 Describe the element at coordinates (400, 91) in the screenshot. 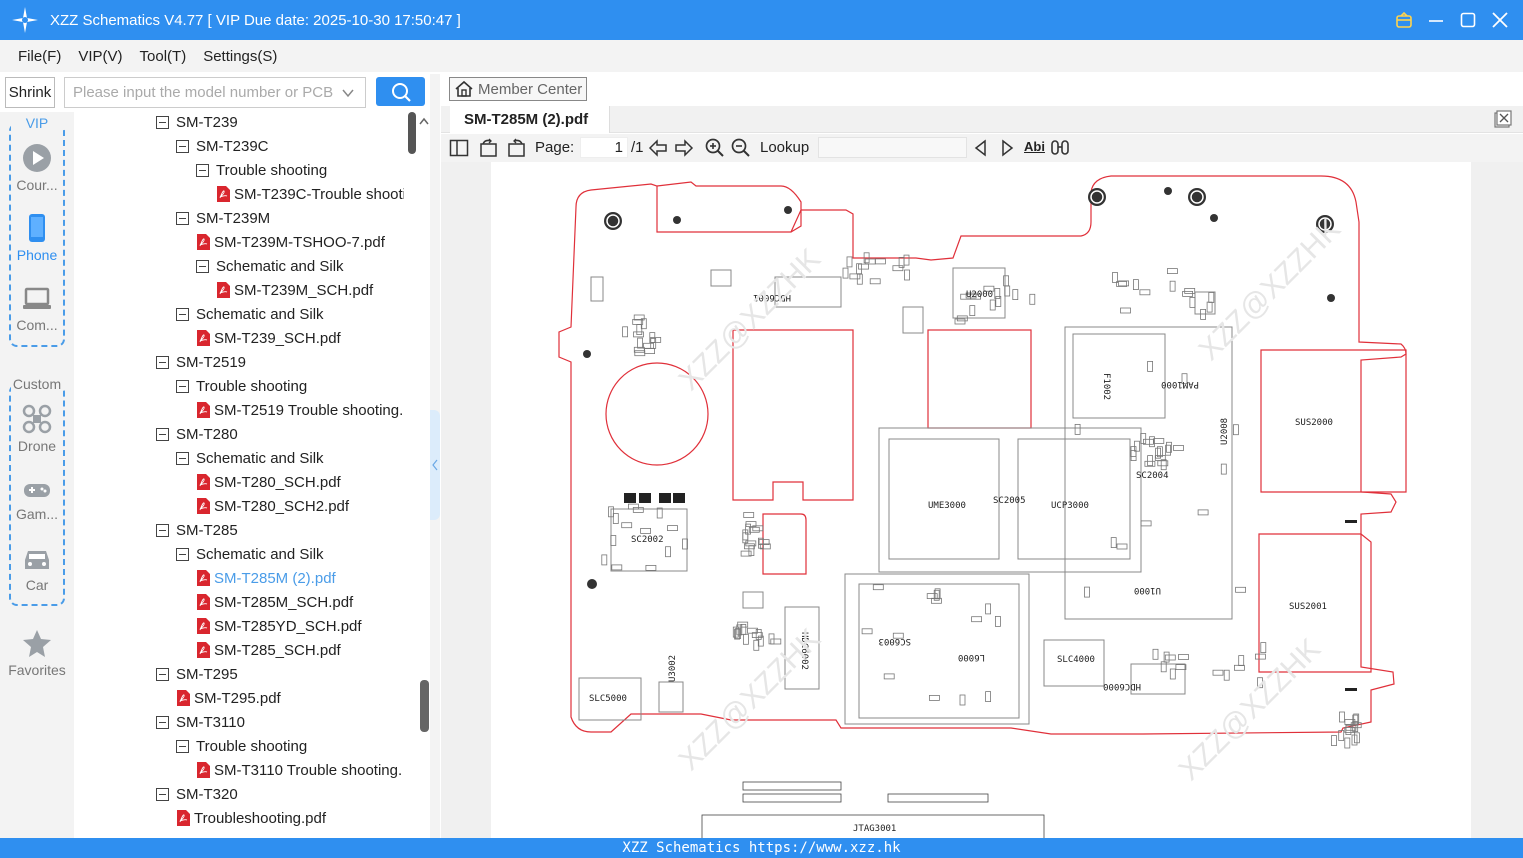

I see `search-button` at that location.